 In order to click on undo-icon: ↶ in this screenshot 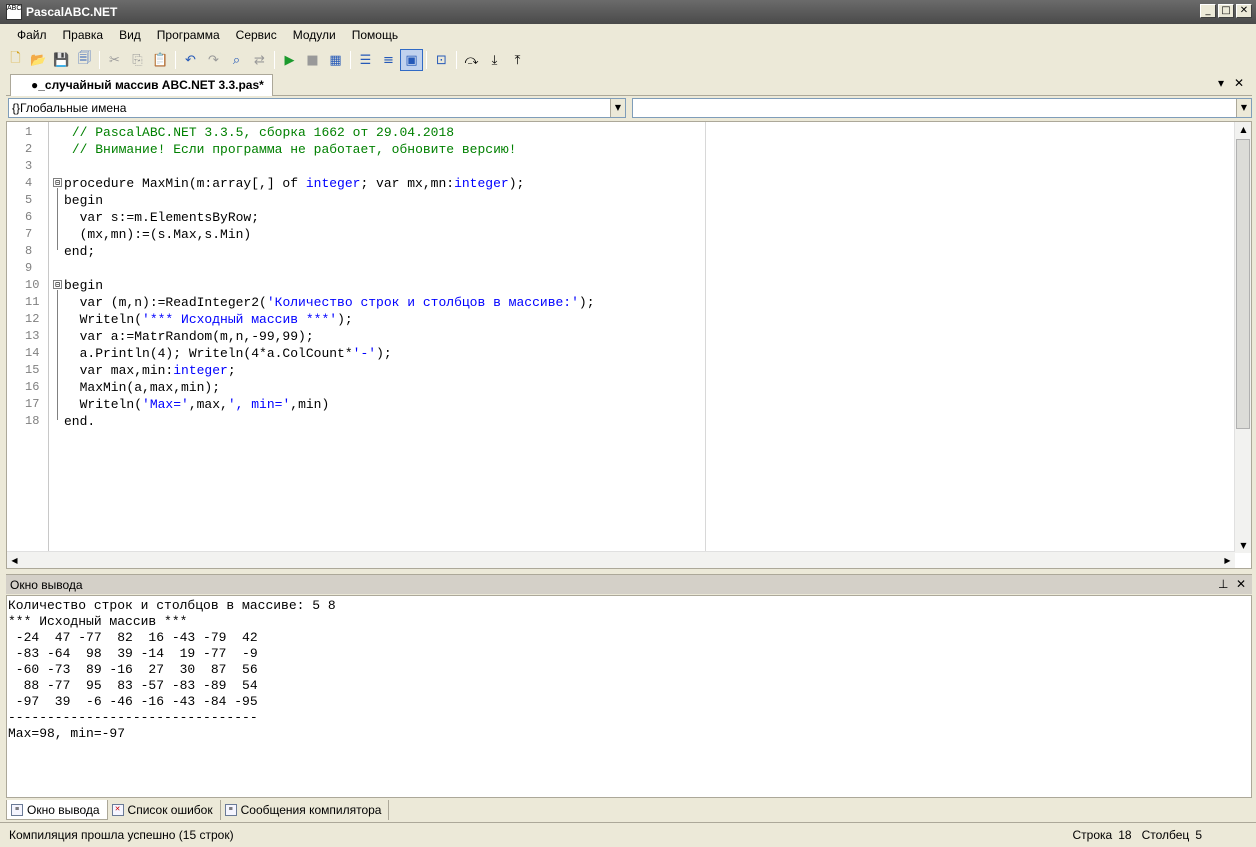, I will do `click(190, 60)`.